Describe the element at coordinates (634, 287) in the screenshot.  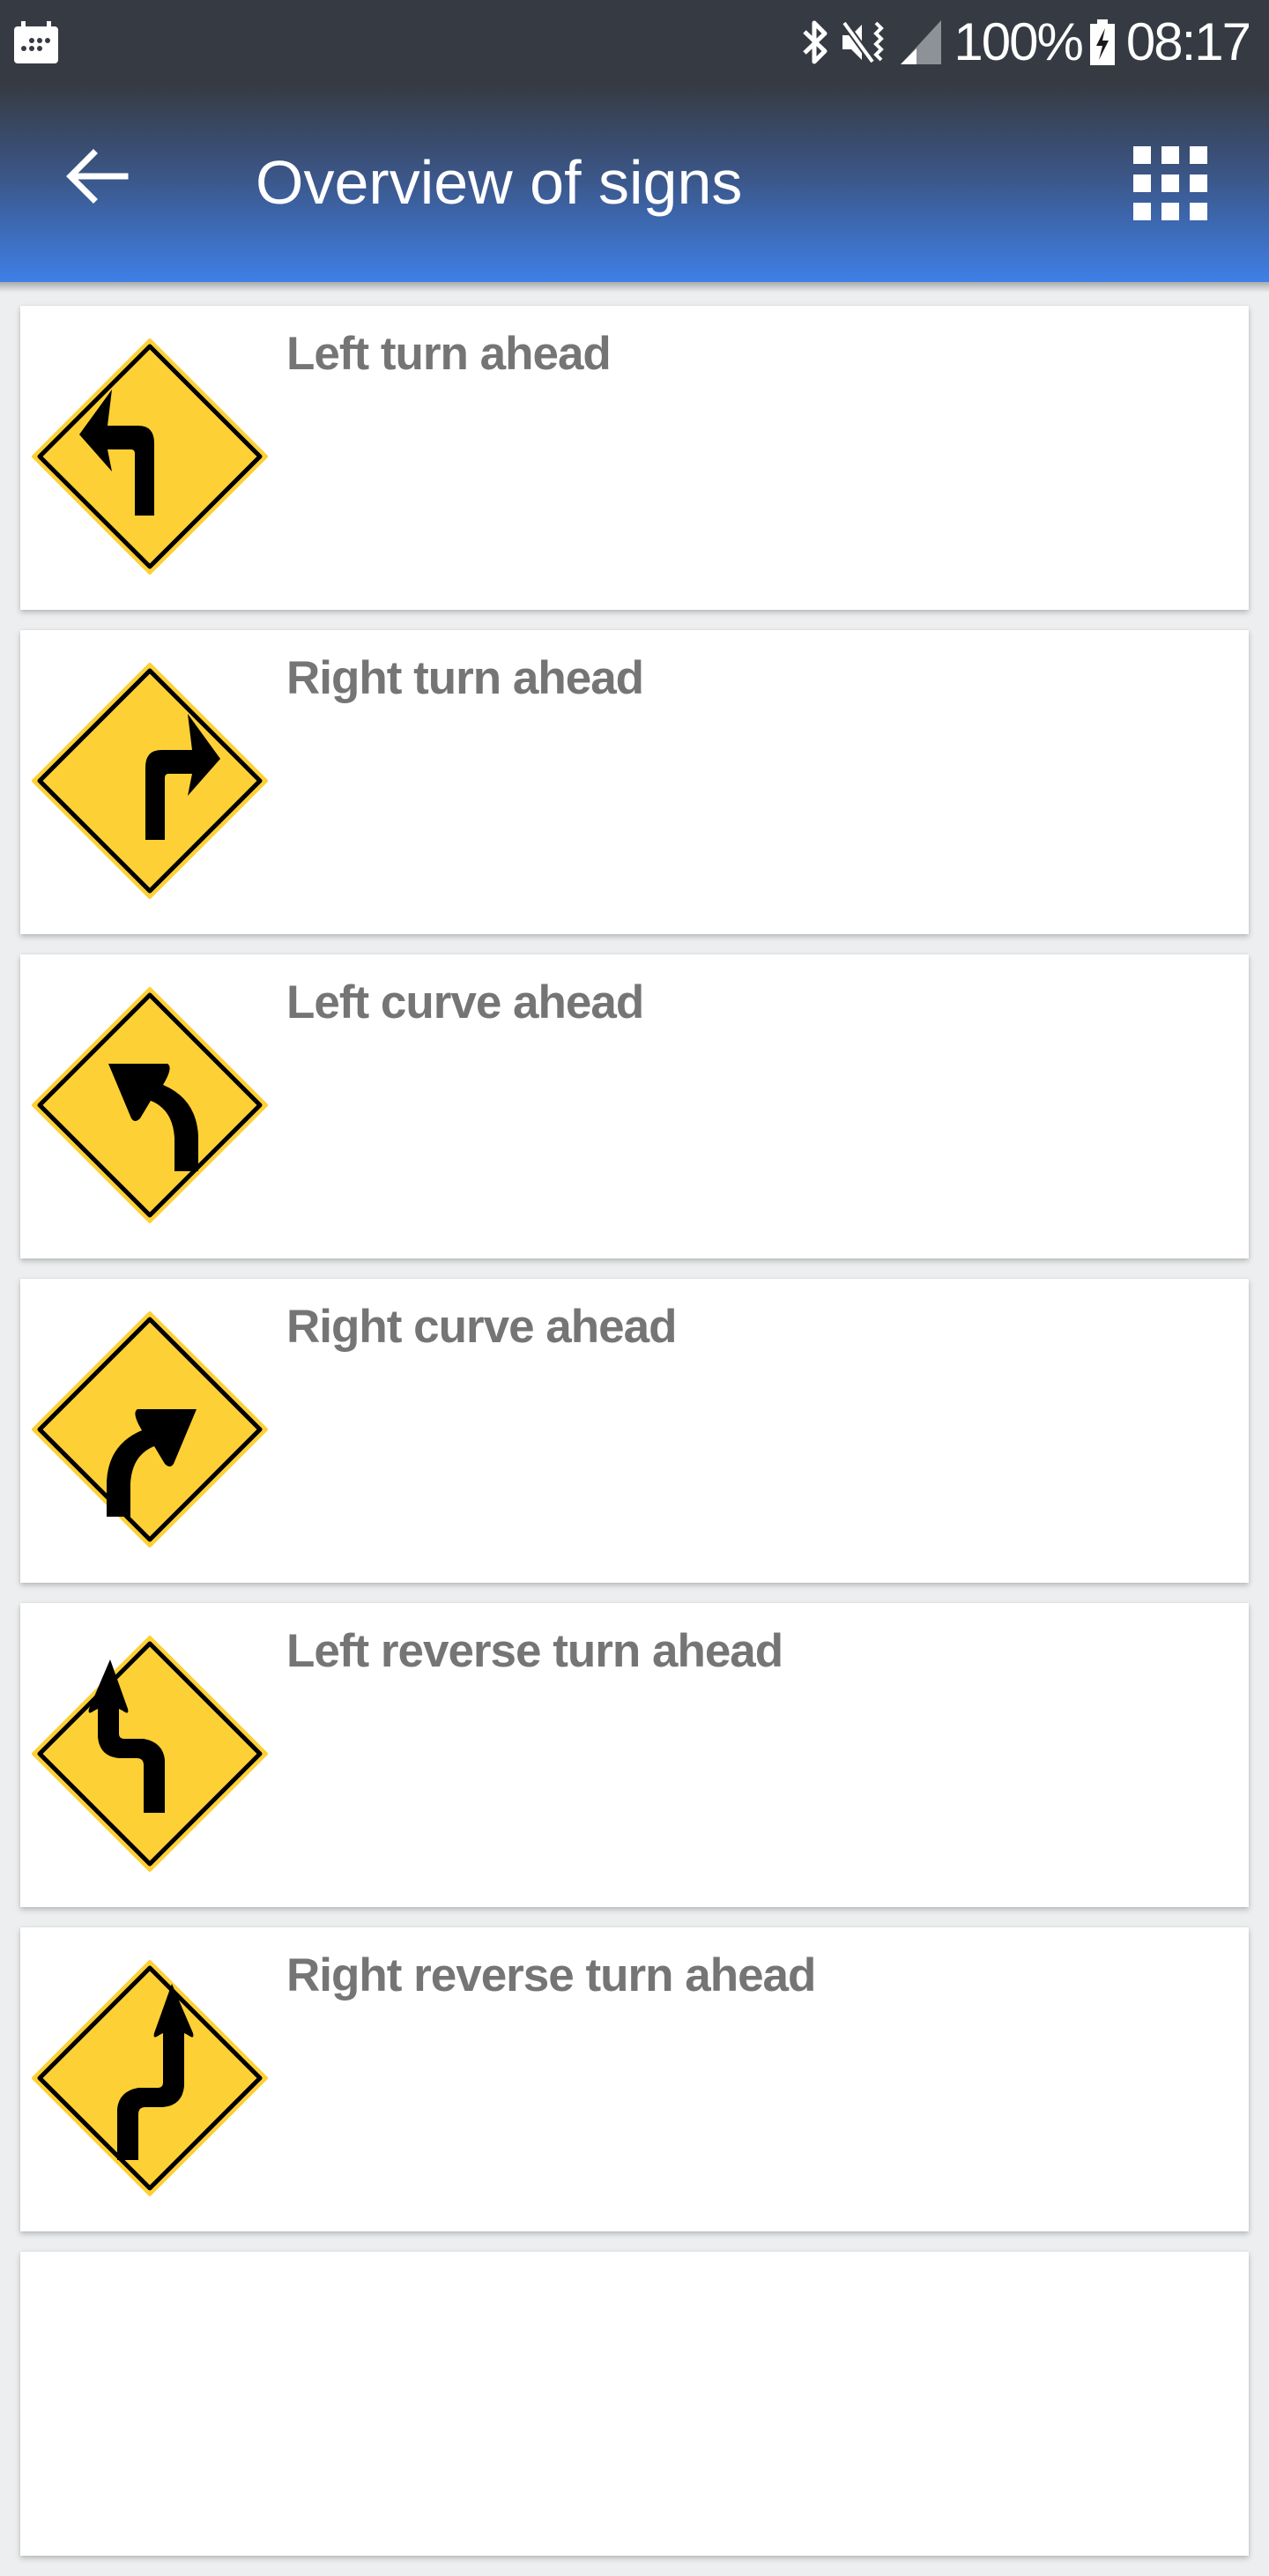
I see `app-bar-shadow` at that location.